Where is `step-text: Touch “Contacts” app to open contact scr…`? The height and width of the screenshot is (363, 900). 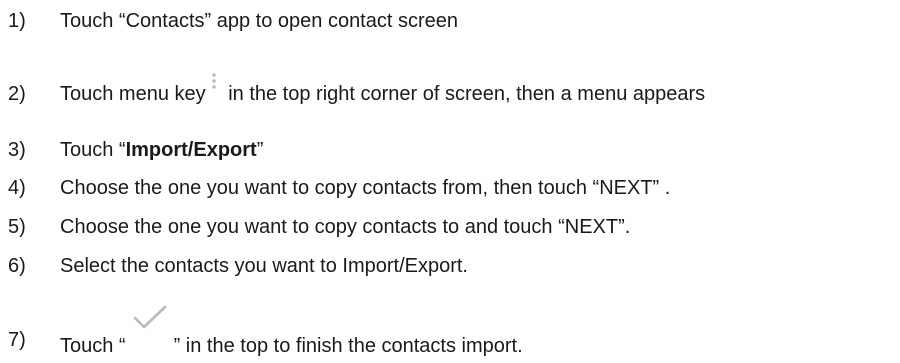 step-text: Touch “Contacts” app to open contact scr… is located at coordinates (259, 21).